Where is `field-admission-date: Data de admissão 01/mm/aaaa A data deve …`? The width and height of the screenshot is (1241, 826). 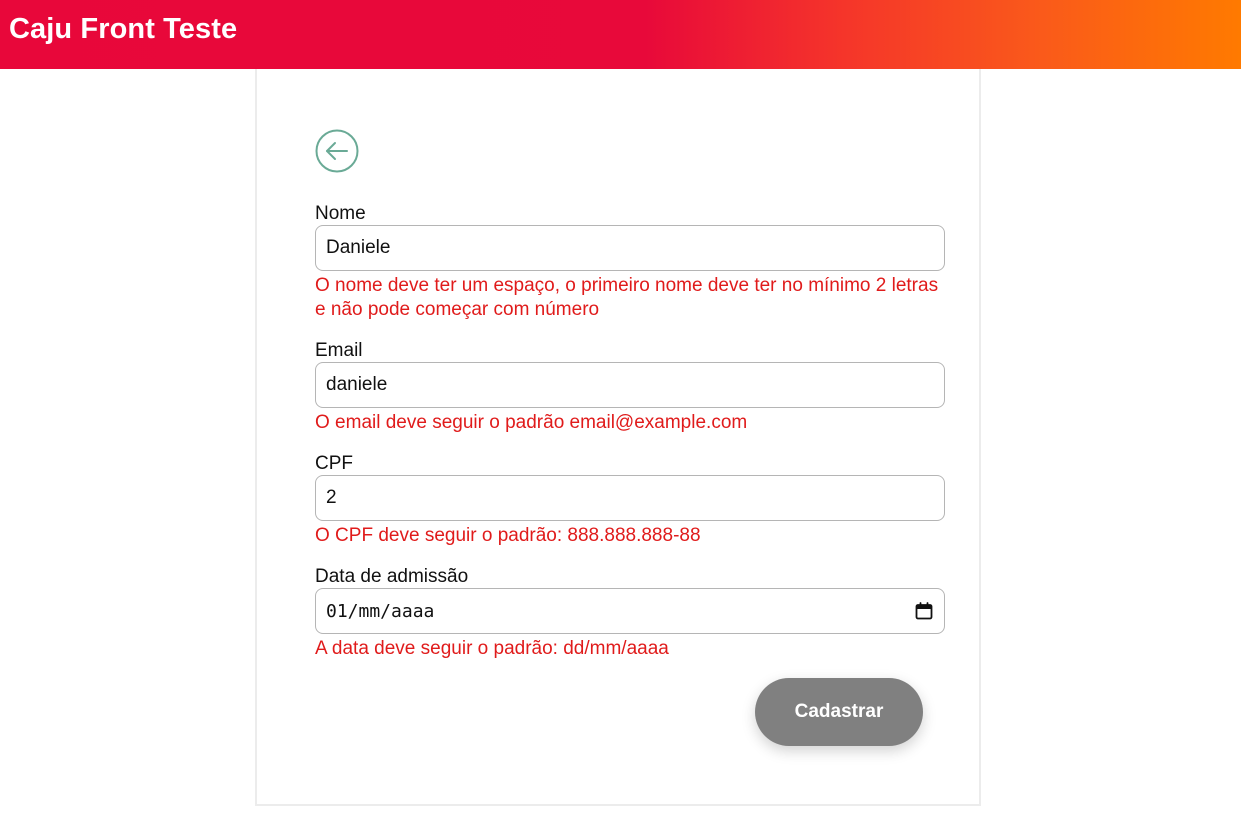 field-admission-date: Data de admissão 01/mm/aaaa A data deve … is located at coordinates (630, 613).